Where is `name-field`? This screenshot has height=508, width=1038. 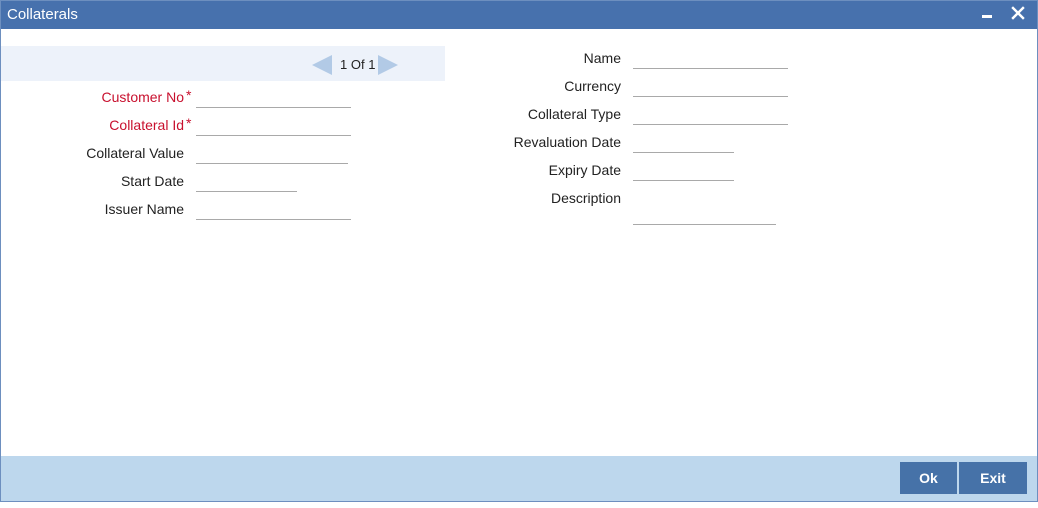 name-field is located at coordinates (710, 58).